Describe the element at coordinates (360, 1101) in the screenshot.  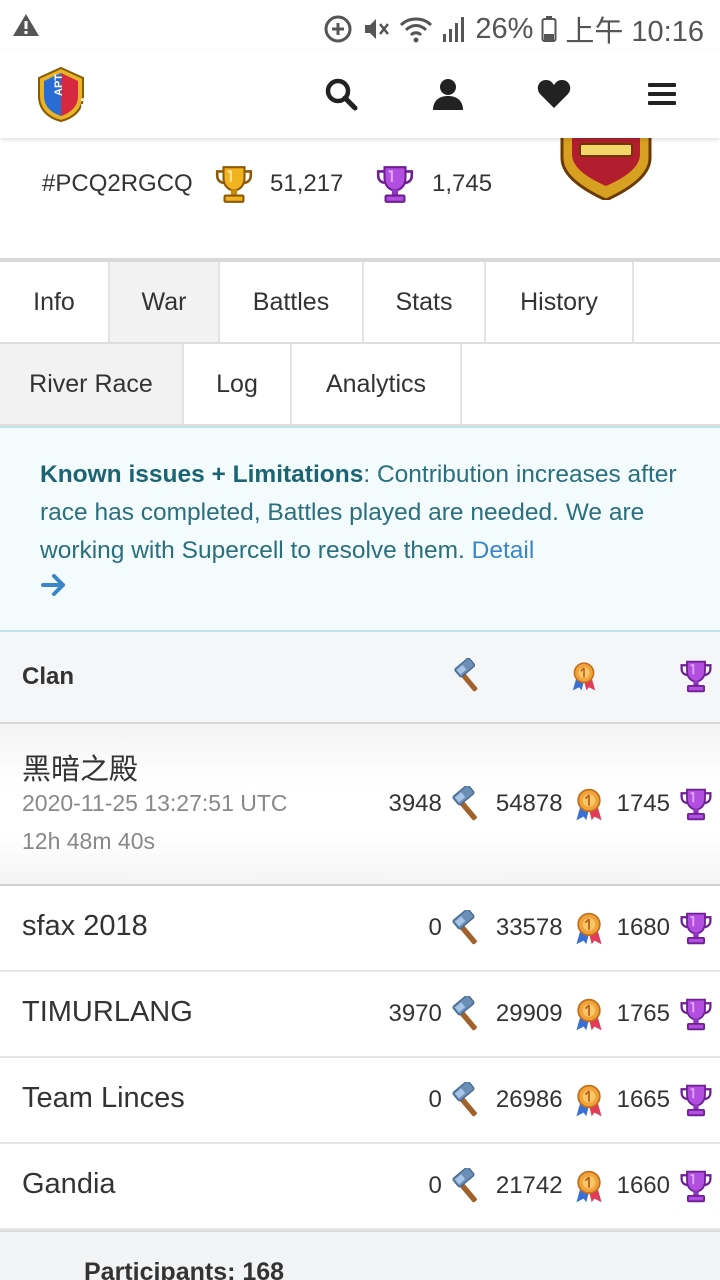
I see `table-row: Team Linces 0 26986 1665` at that location.